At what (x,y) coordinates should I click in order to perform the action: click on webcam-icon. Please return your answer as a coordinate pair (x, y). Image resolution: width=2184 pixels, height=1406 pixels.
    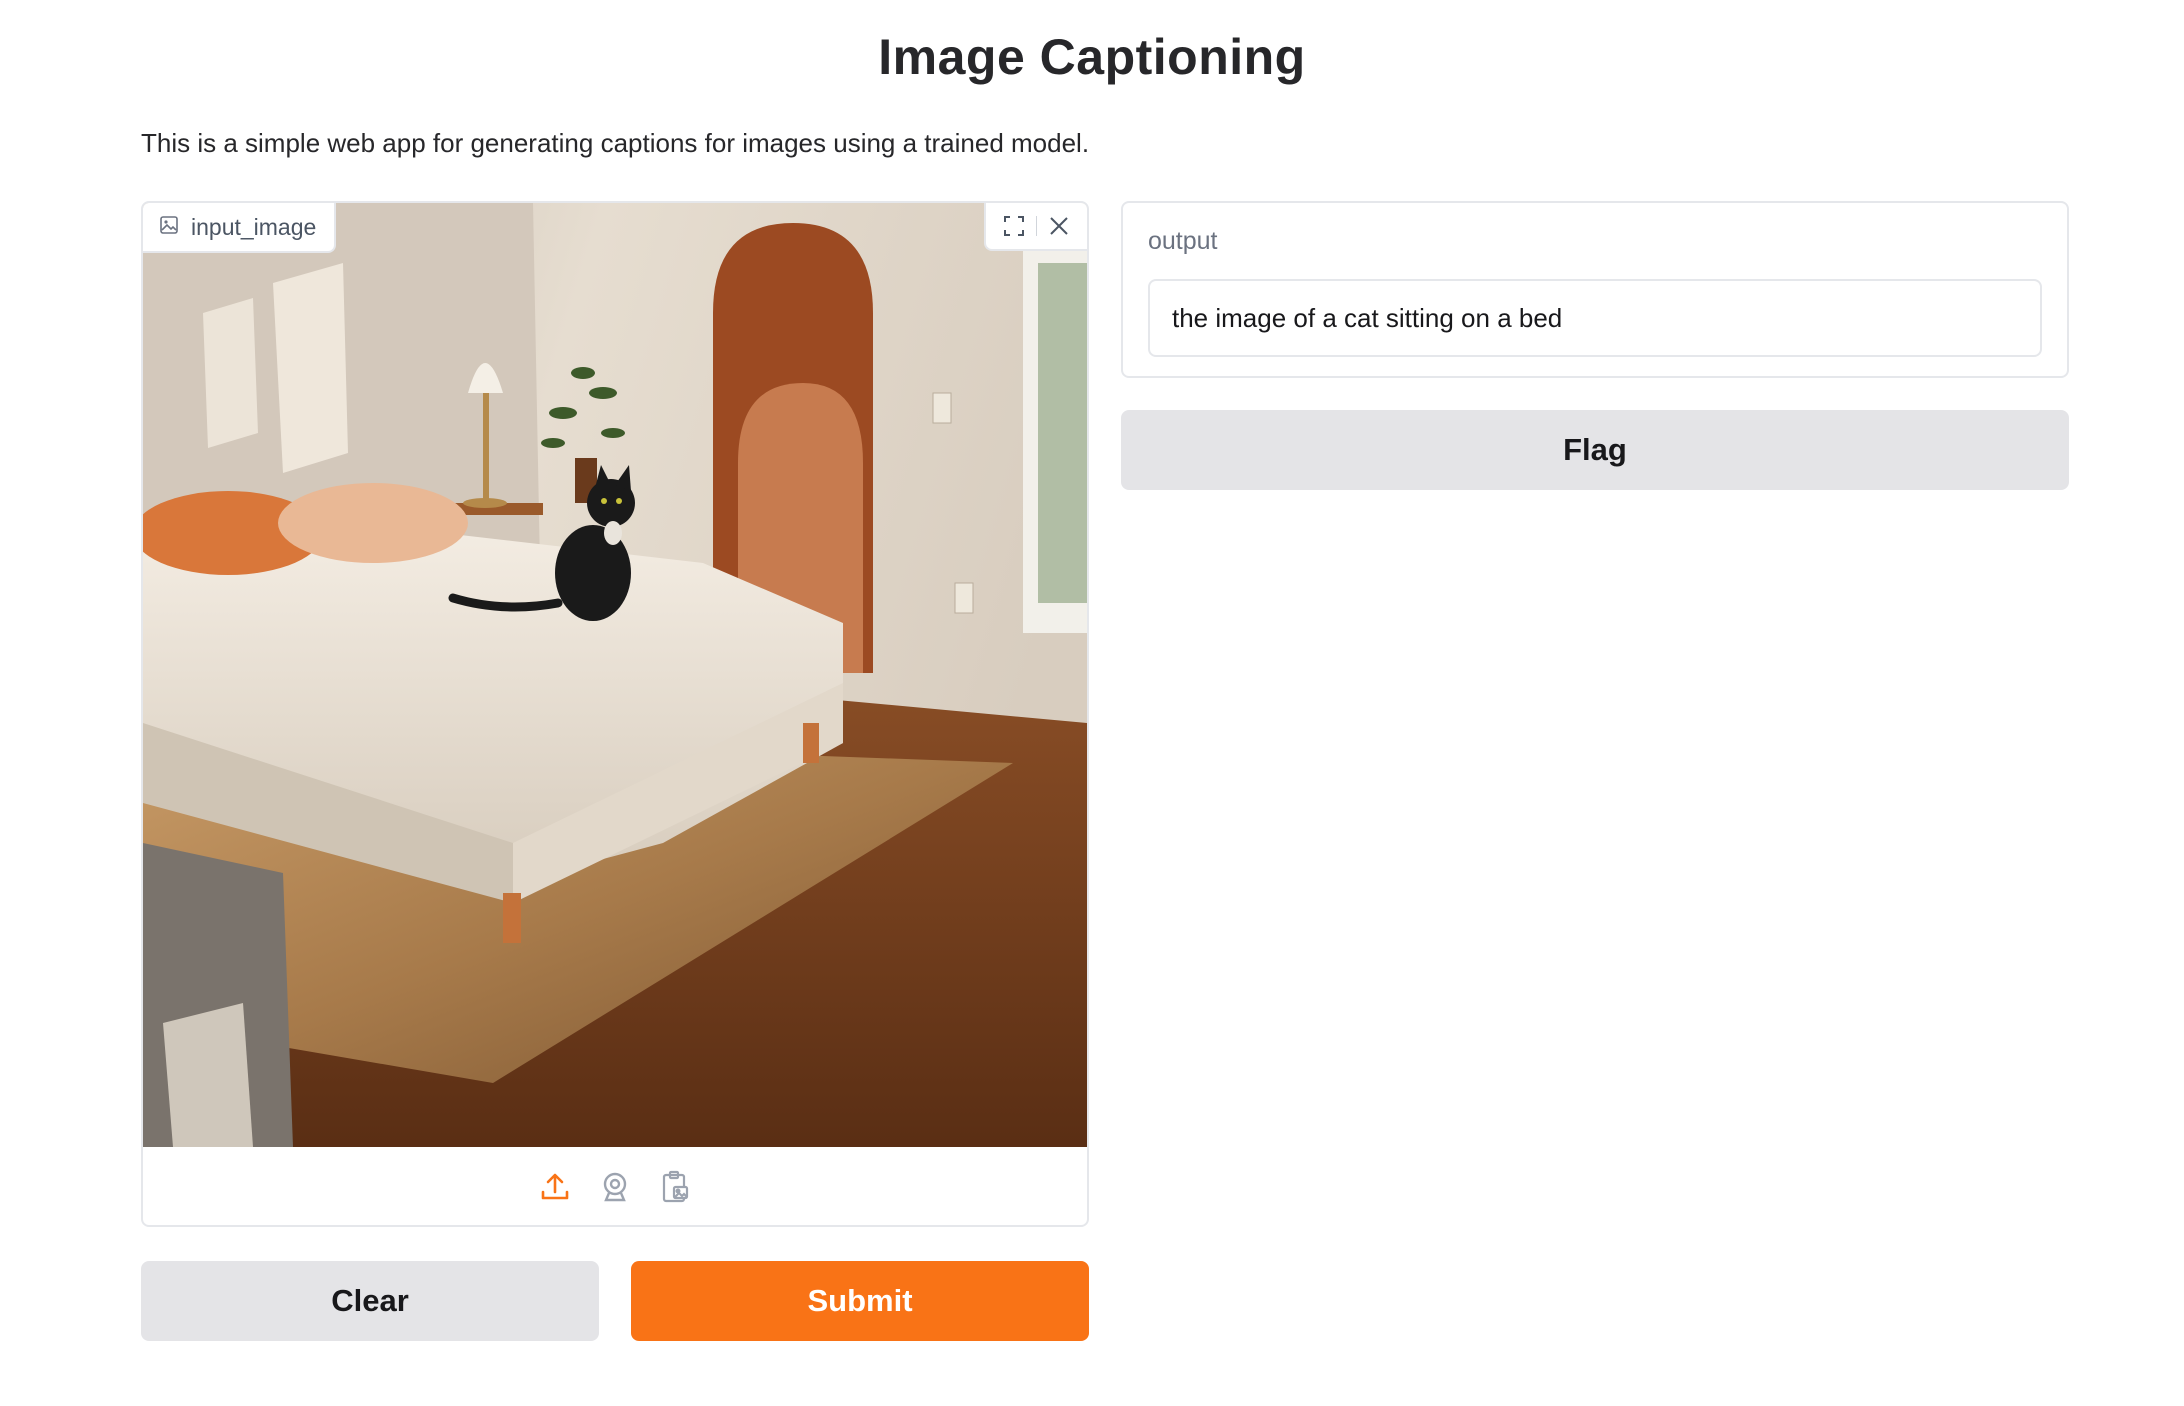
    Looking at the image, I should click on (615, 1187).